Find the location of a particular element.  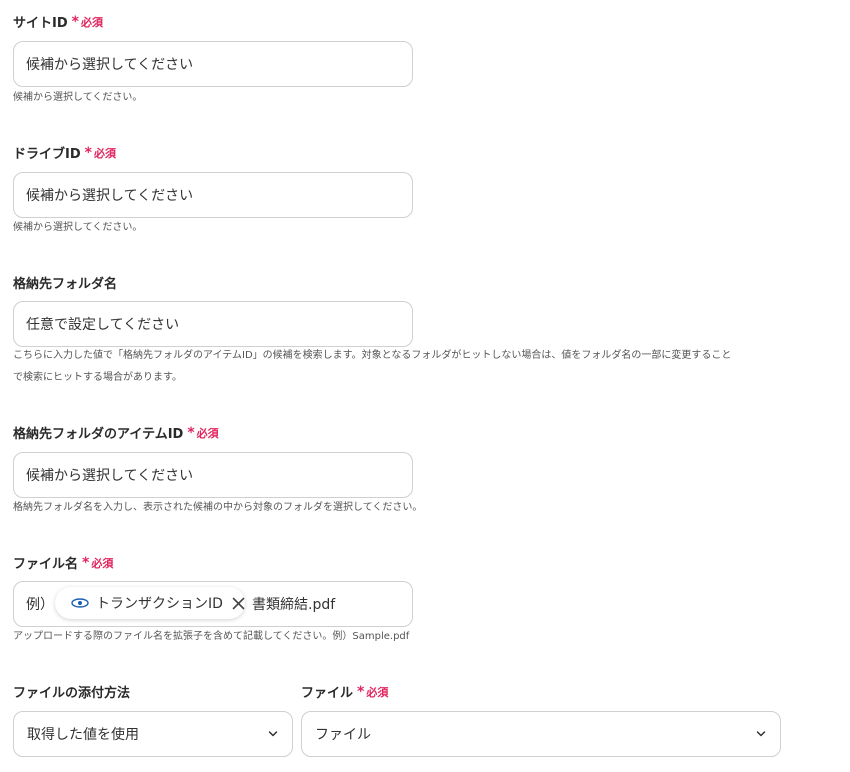

folder-name-input: 任意で設定してください is located at coordinates (213, 324).